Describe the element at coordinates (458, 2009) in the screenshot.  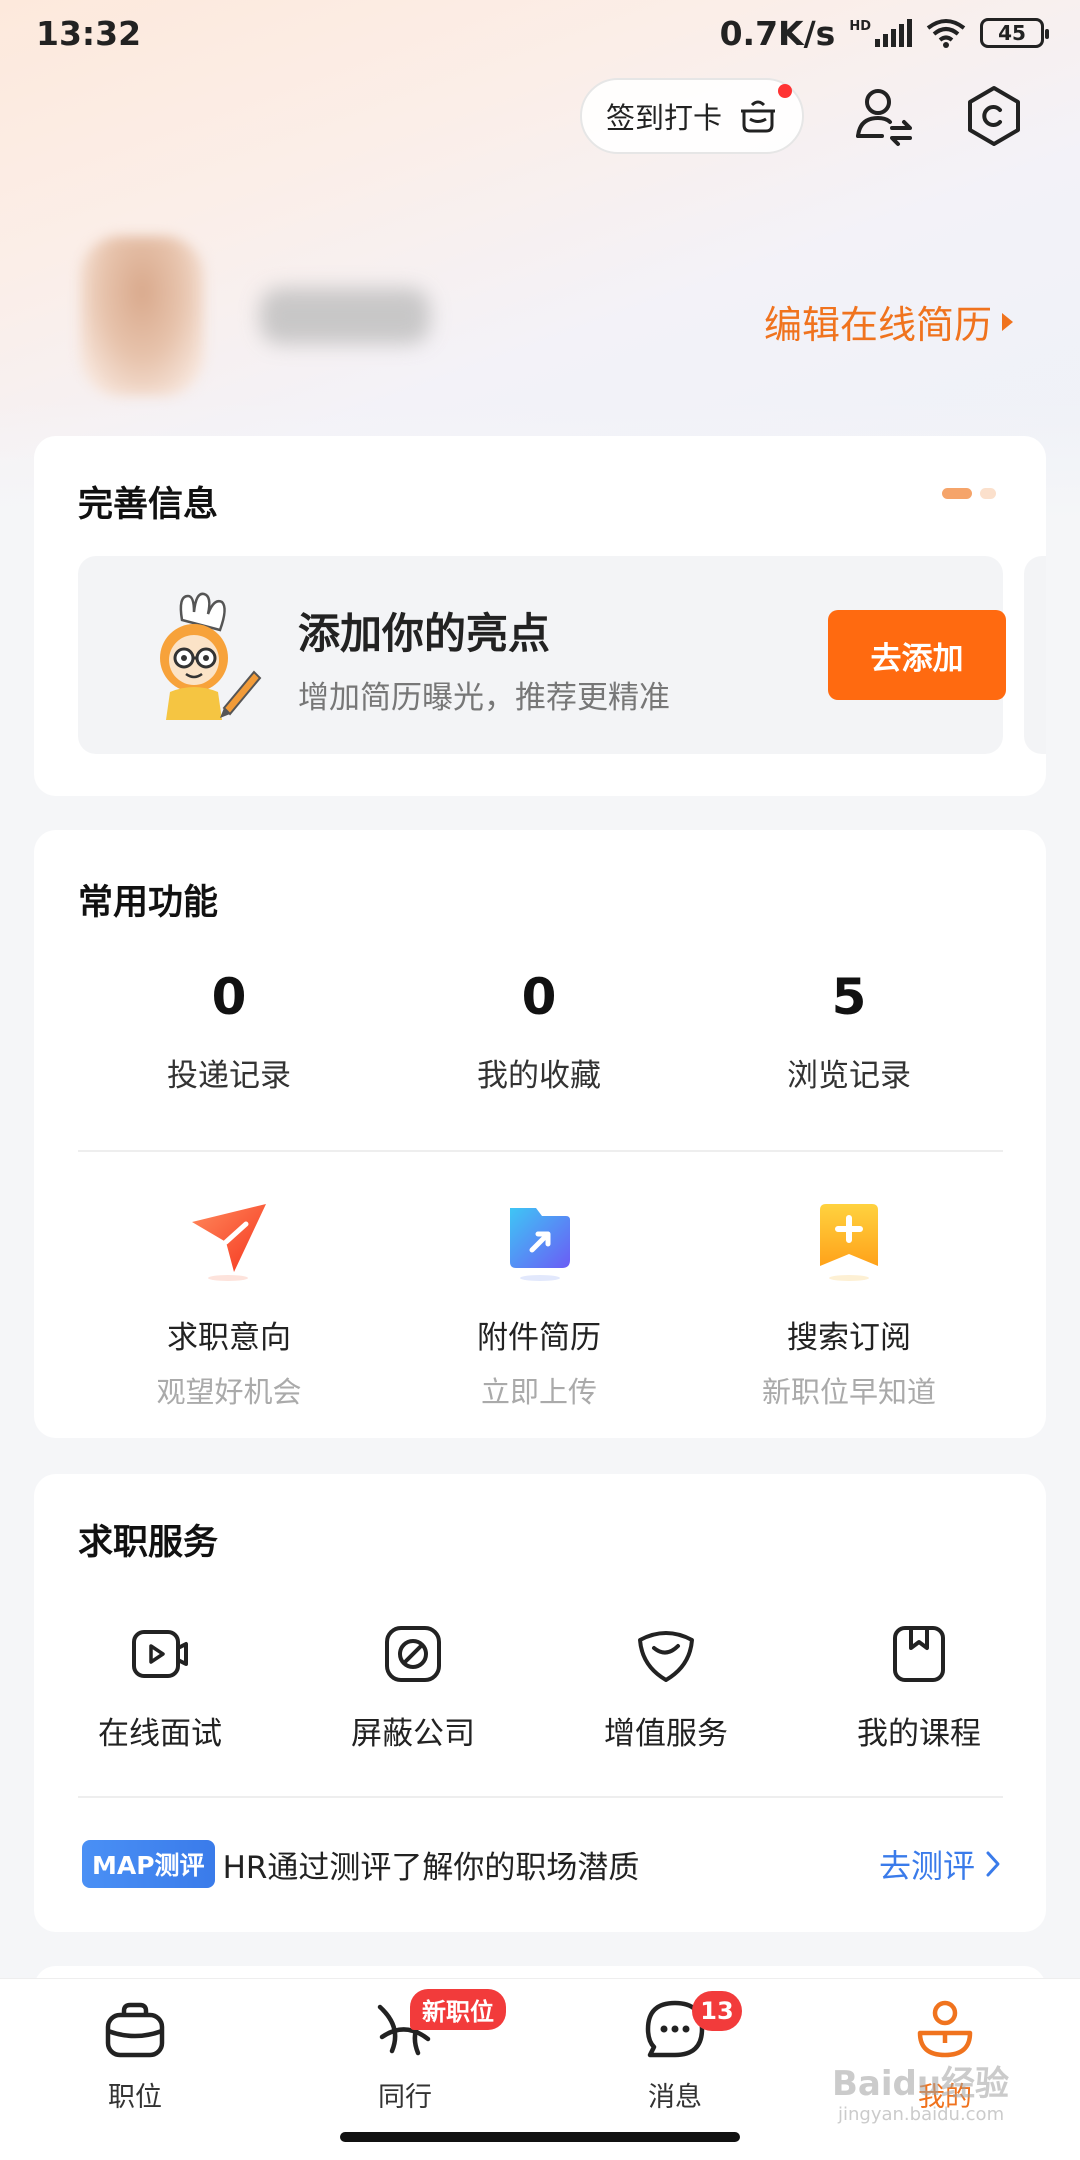
I see `new-jobs-badge: 新职位` at that location.